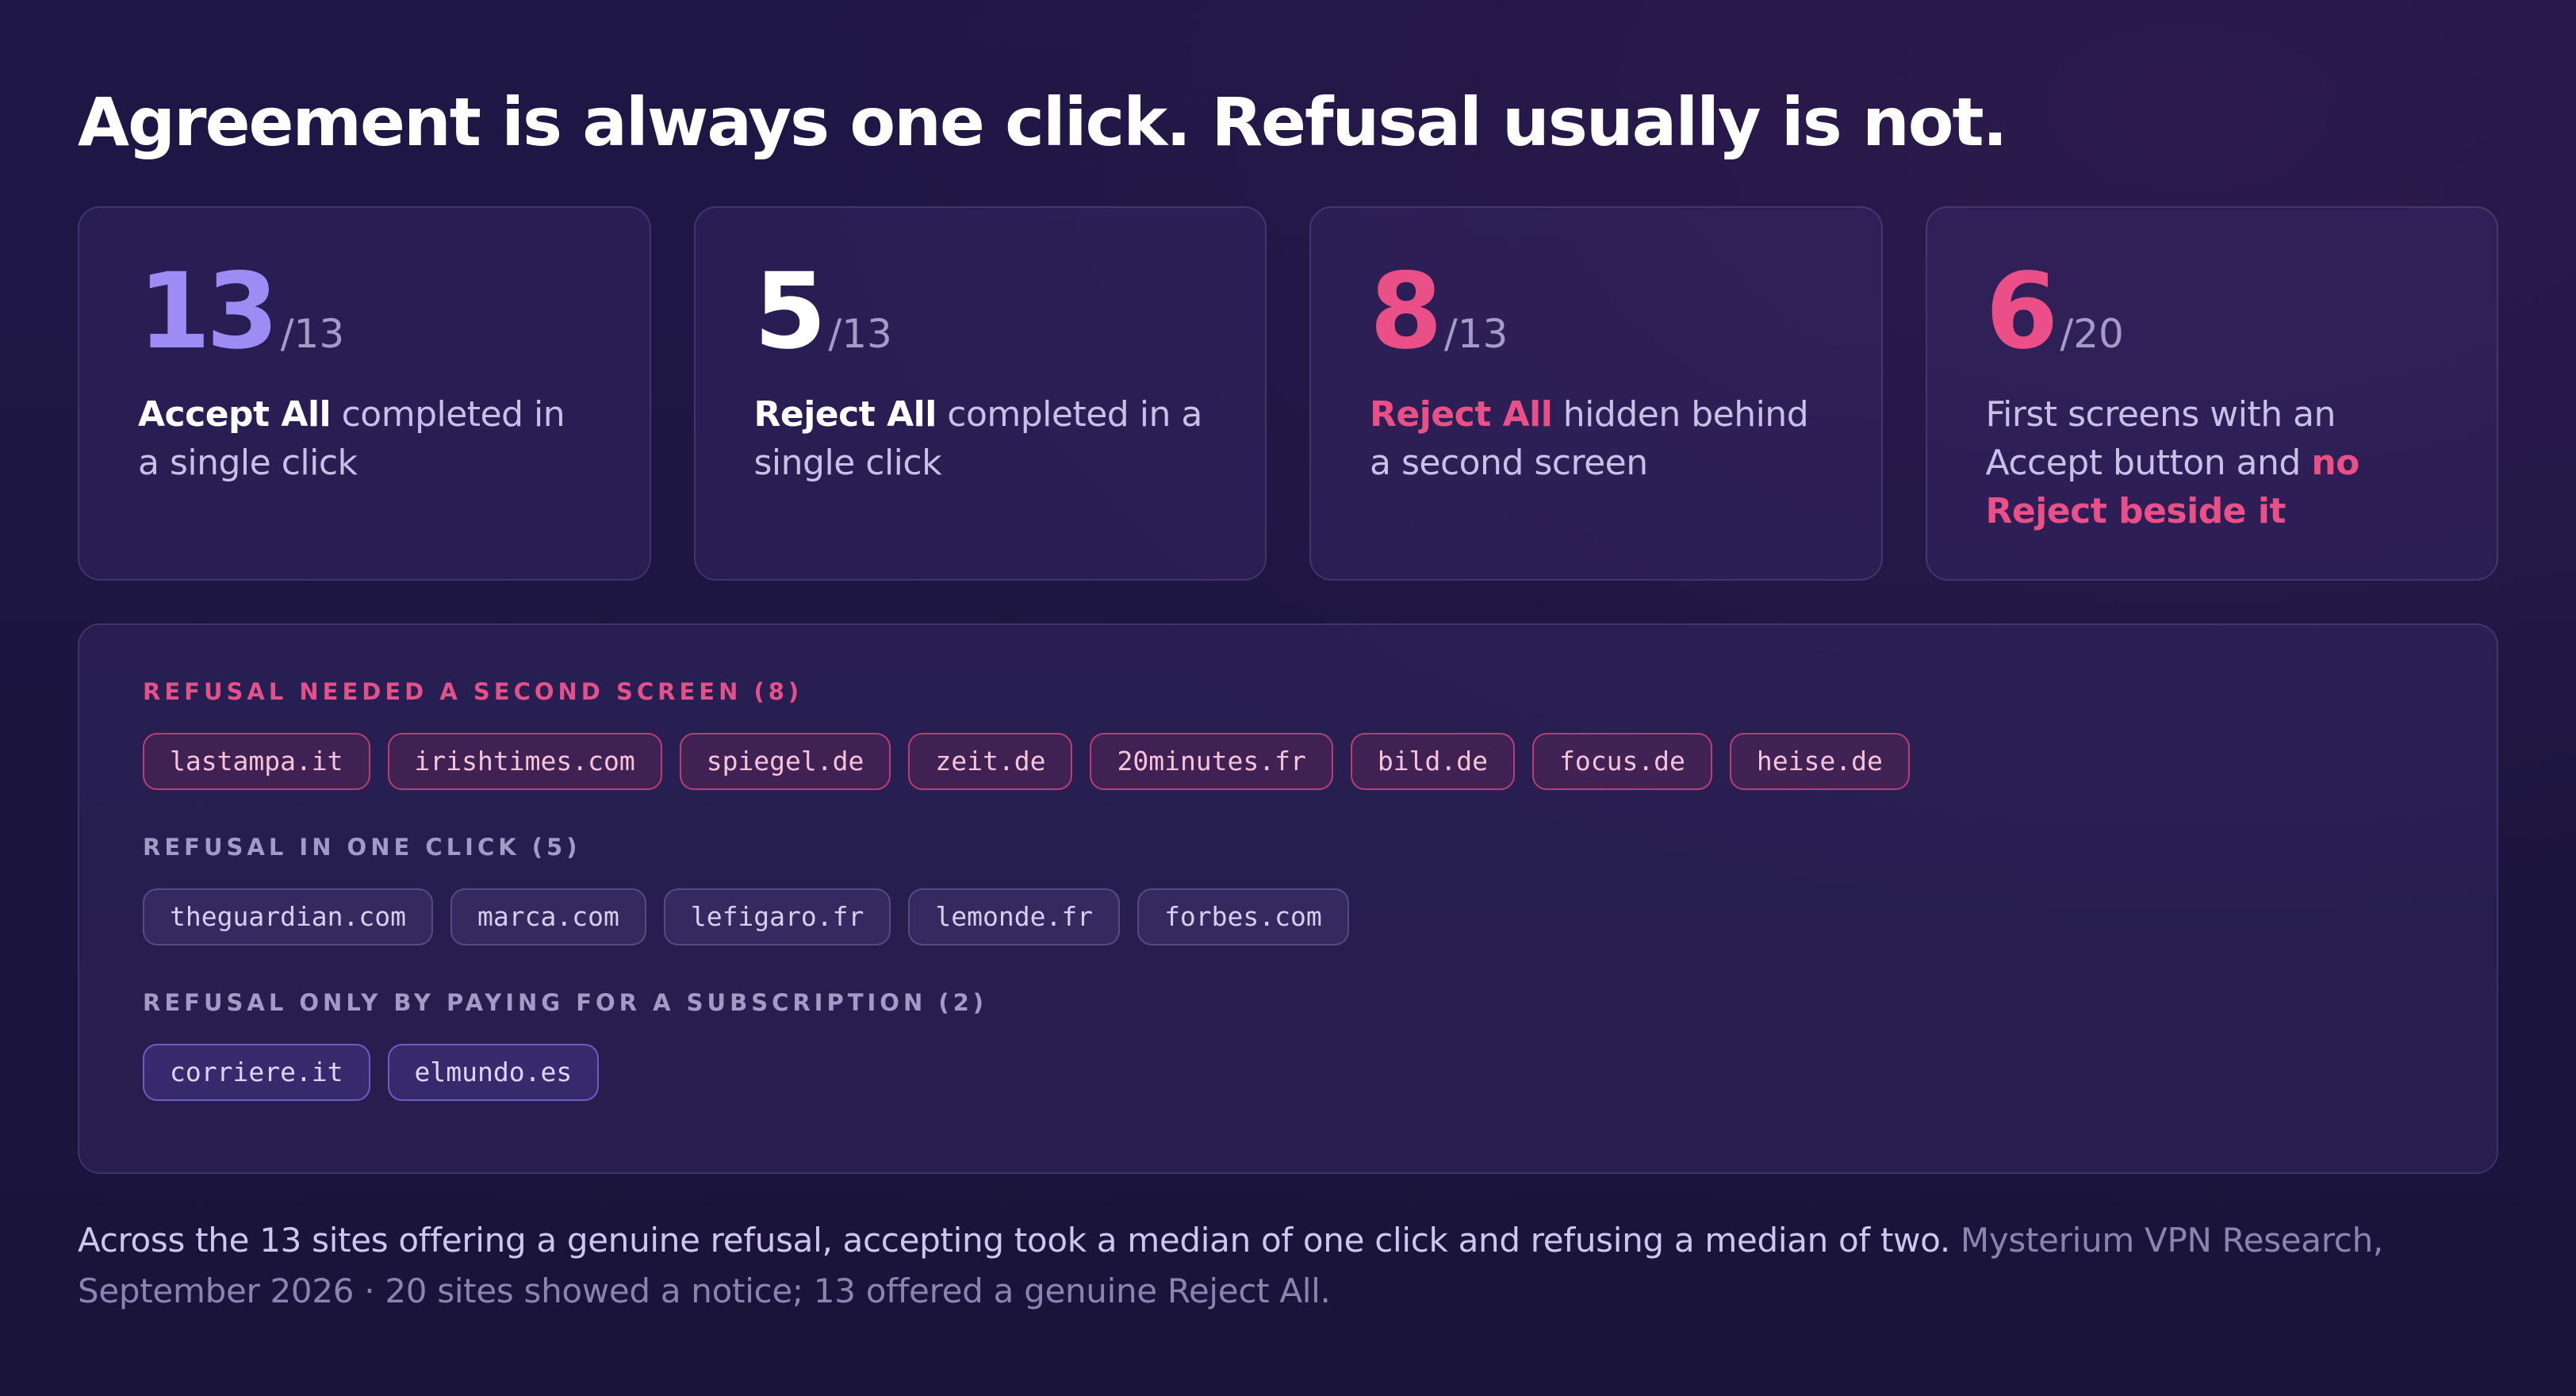 The height and width of the screenshot is (1396, 2576). What do you see at coordinates (980, 312) in the screenshot?
I see `stat-figure: 5 /13` at bounding box center [980, 312].